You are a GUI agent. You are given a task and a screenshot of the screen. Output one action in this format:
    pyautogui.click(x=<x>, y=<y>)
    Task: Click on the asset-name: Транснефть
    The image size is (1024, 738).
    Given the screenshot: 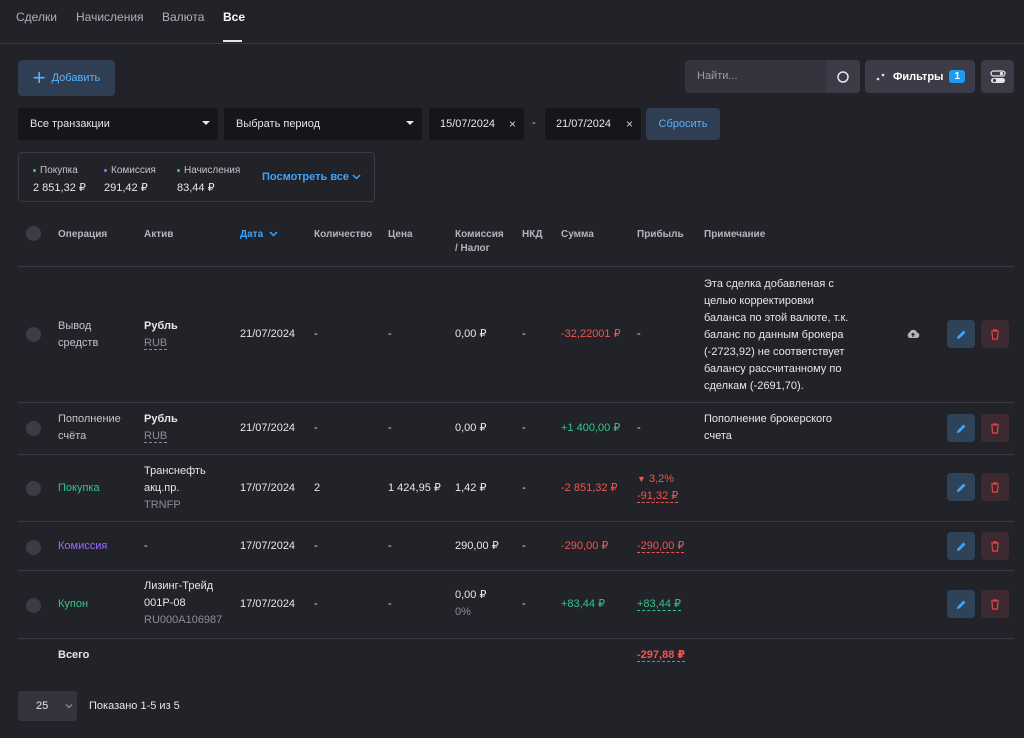 What is the action you would take?
    pyautogui.click(x=175, y=471)
    